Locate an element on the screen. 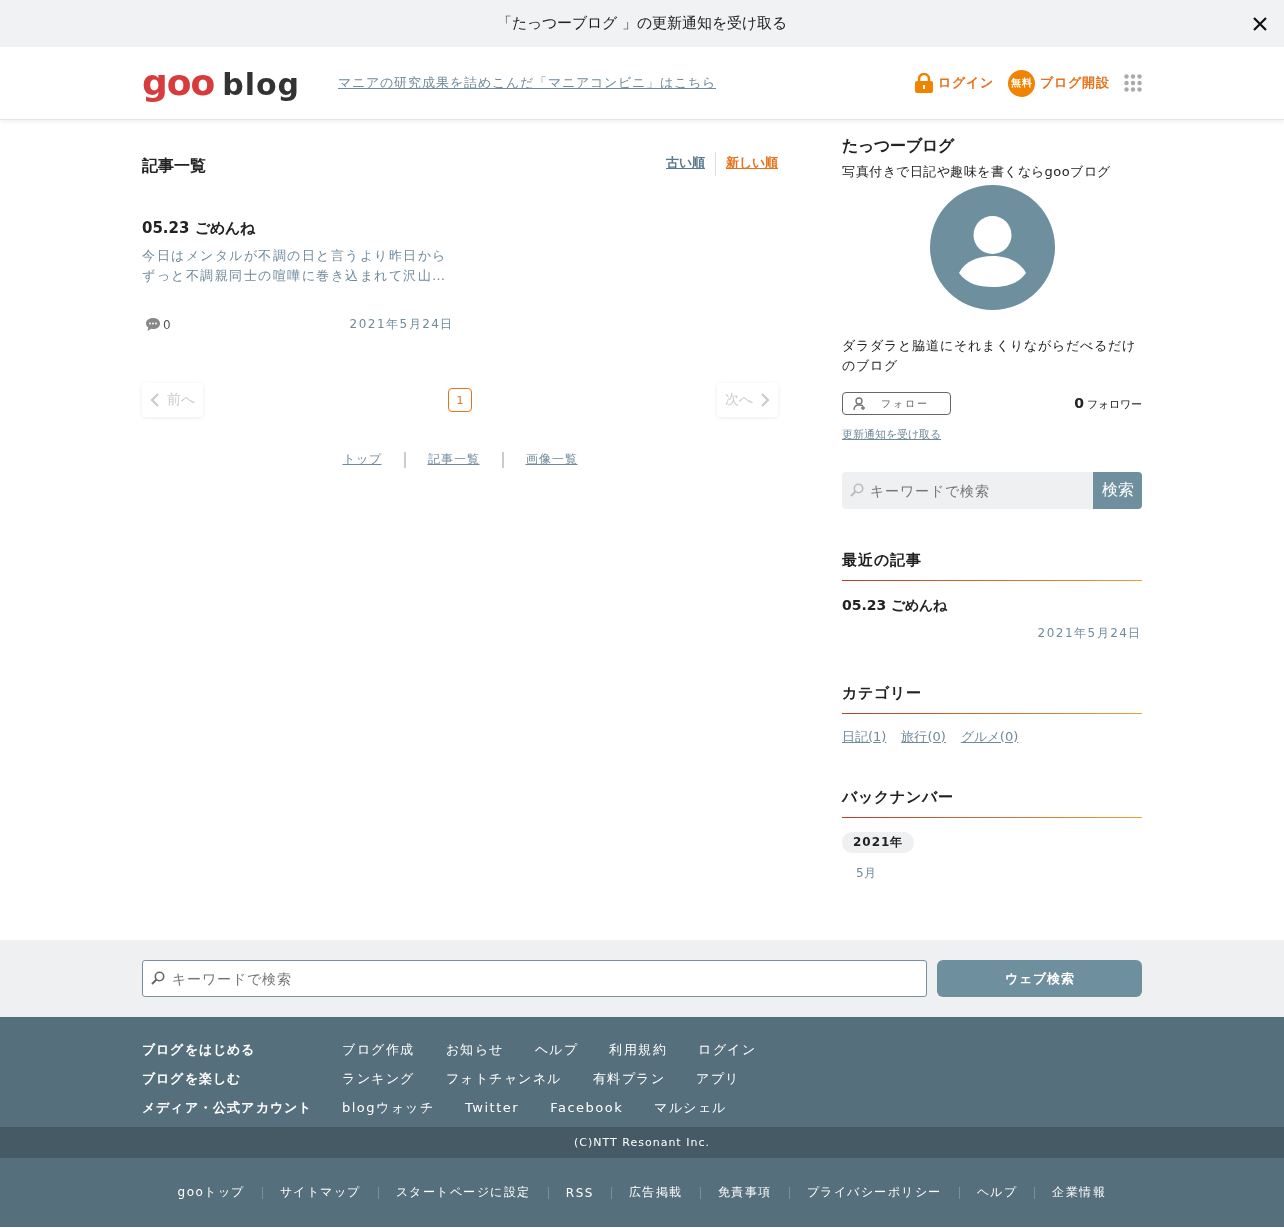 The image size is (1284, 1228). footer-link: blogウォッチ is located at coordinates (388, 1107).